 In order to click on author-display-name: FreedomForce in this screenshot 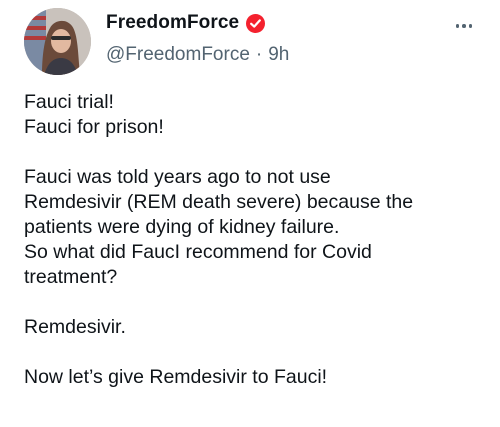, I will do `click(172, 23)`.